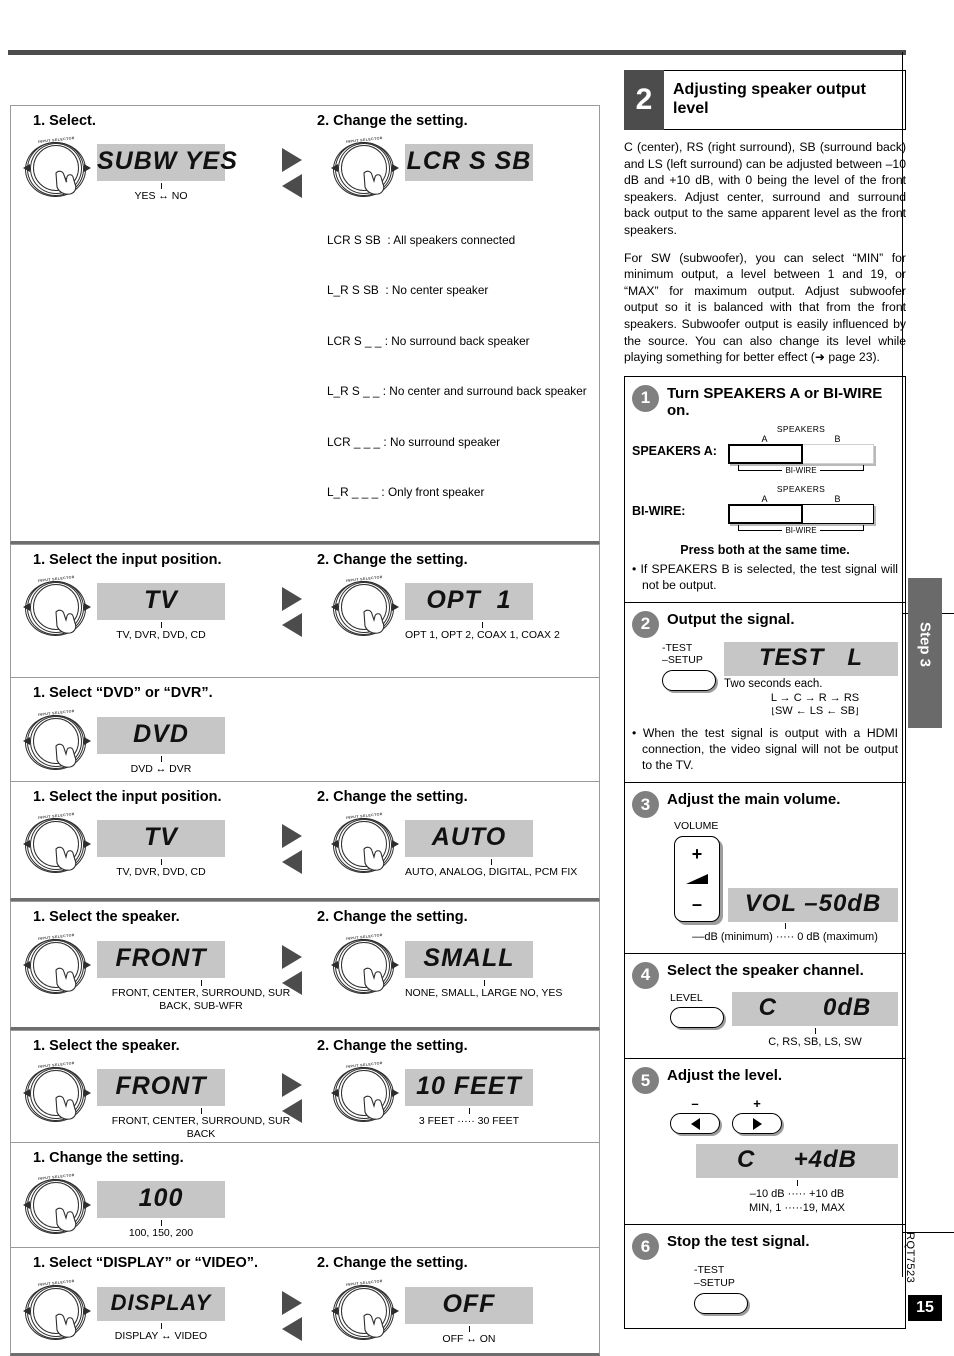 The width and height of the screenshot is (954, 1356). Describe the element at coordinates (801, 471) in the screenshot. I see `biwire-bracket-a: BI-WIRE` at that location.